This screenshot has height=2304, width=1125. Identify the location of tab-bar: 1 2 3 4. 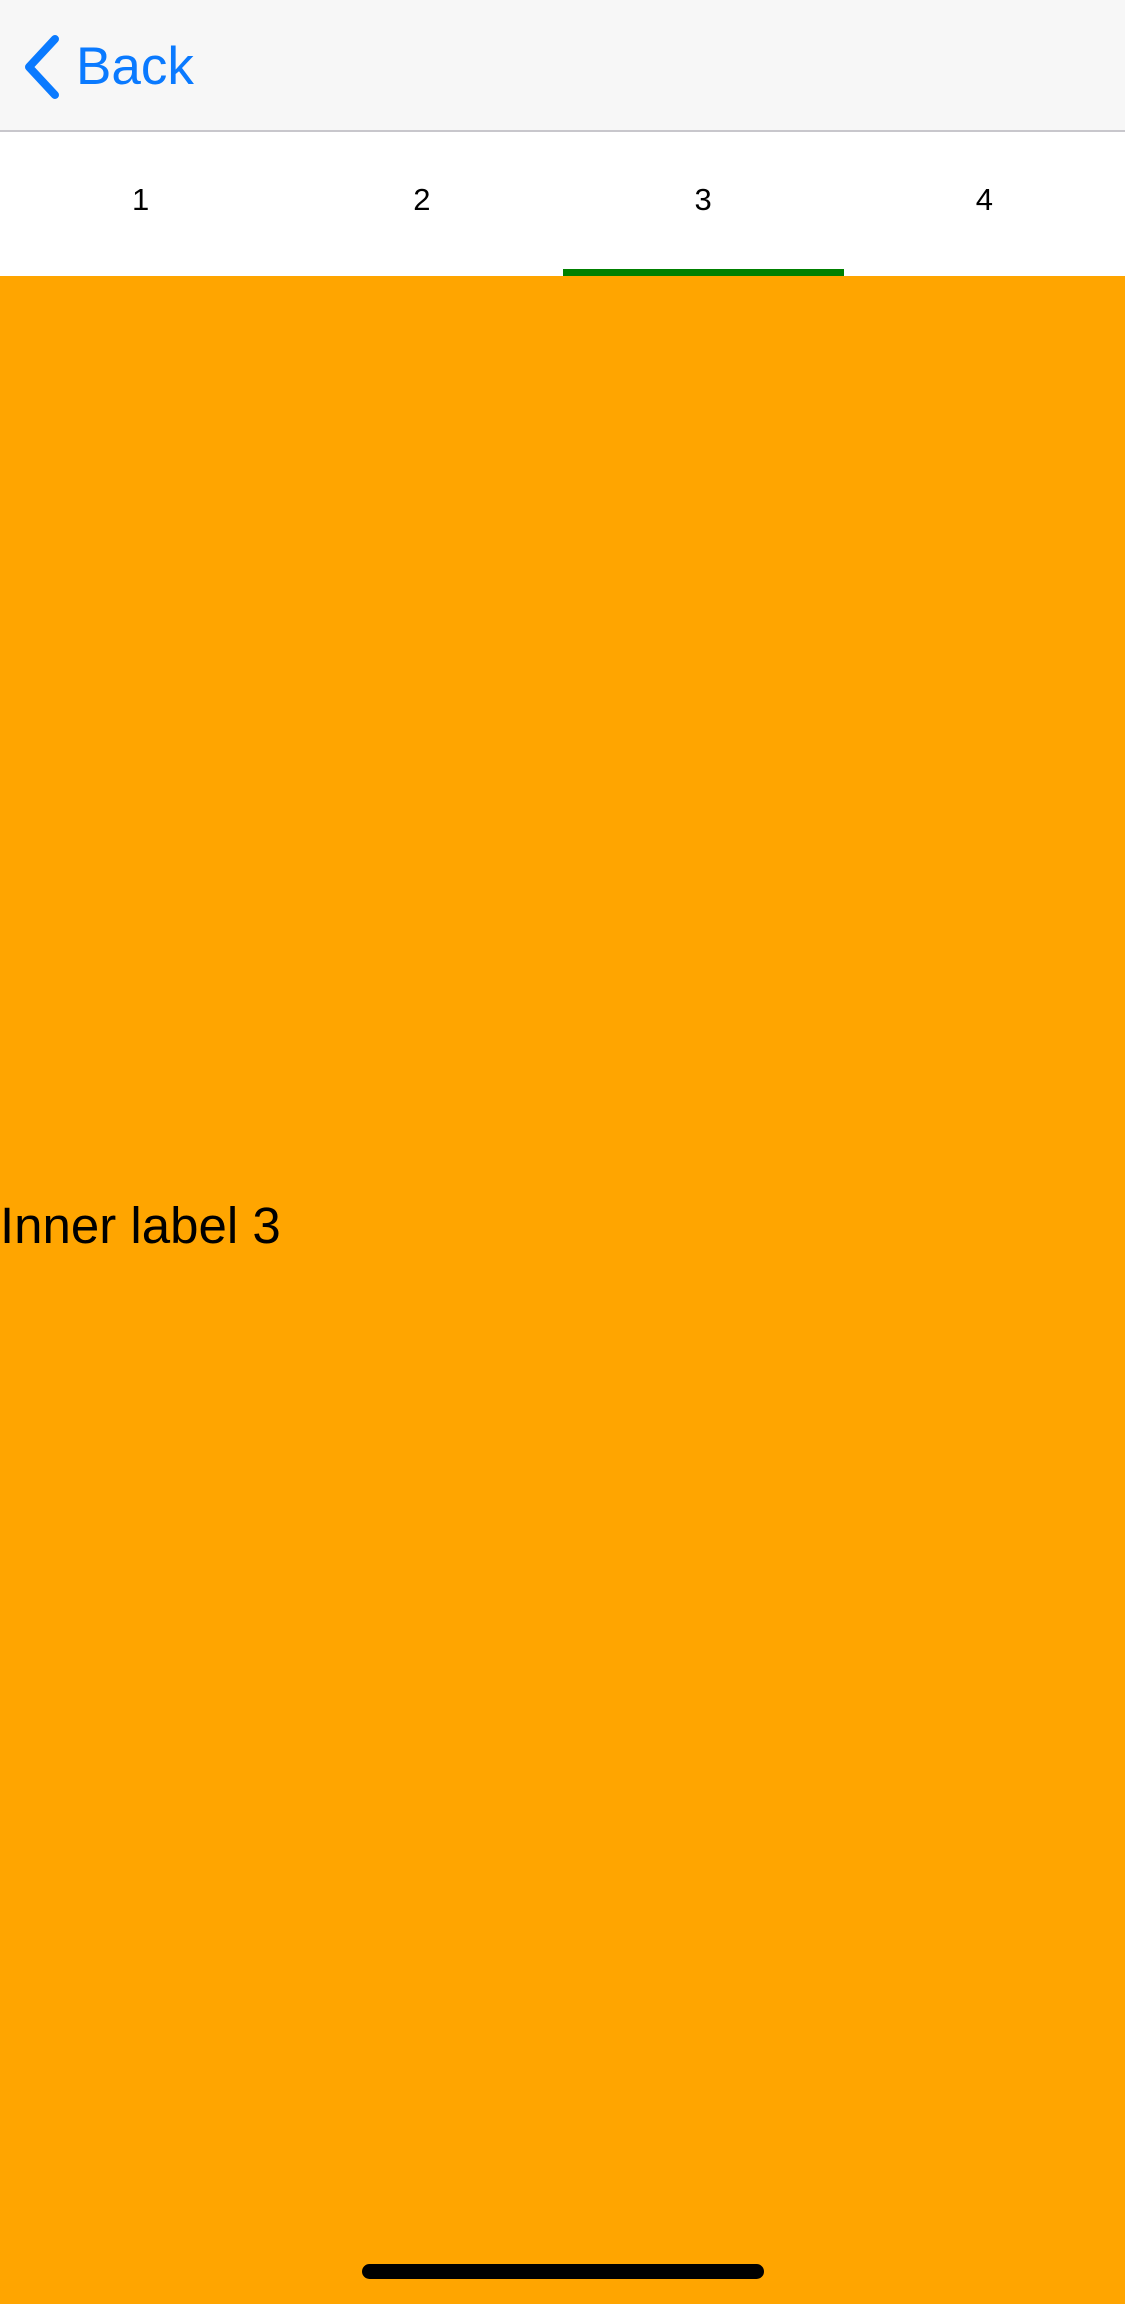
(562, 204).